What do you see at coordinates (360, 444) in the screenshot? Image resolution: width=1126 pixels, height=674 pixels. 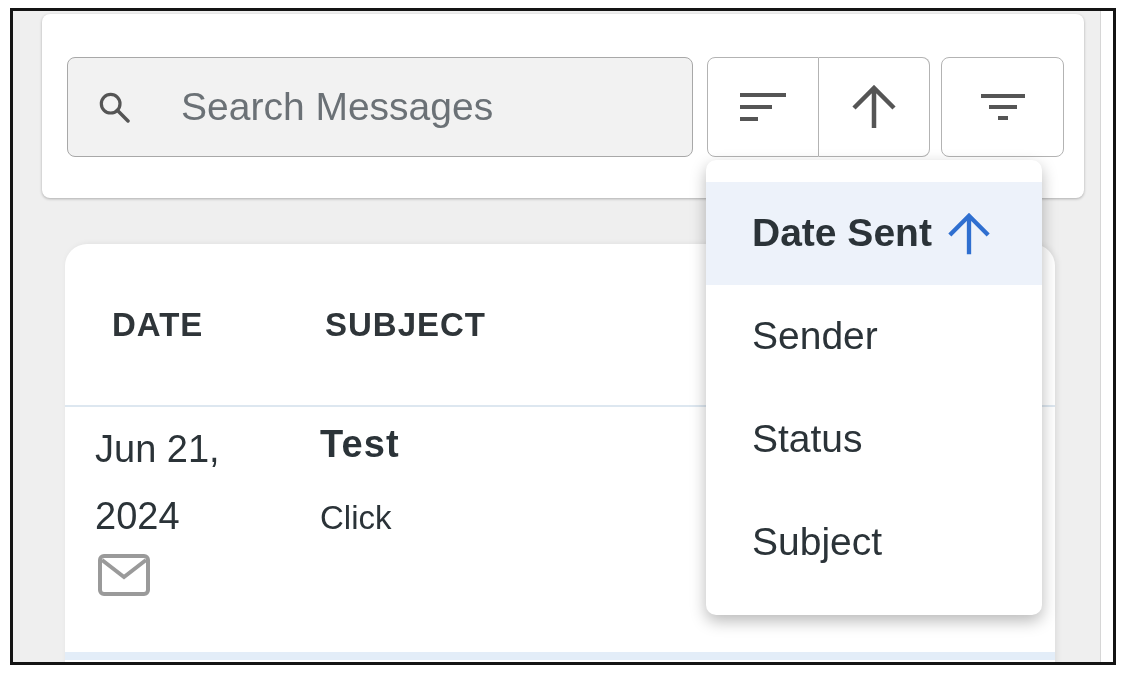 I see `message-subject: Test` at bounding box center [360, 444].